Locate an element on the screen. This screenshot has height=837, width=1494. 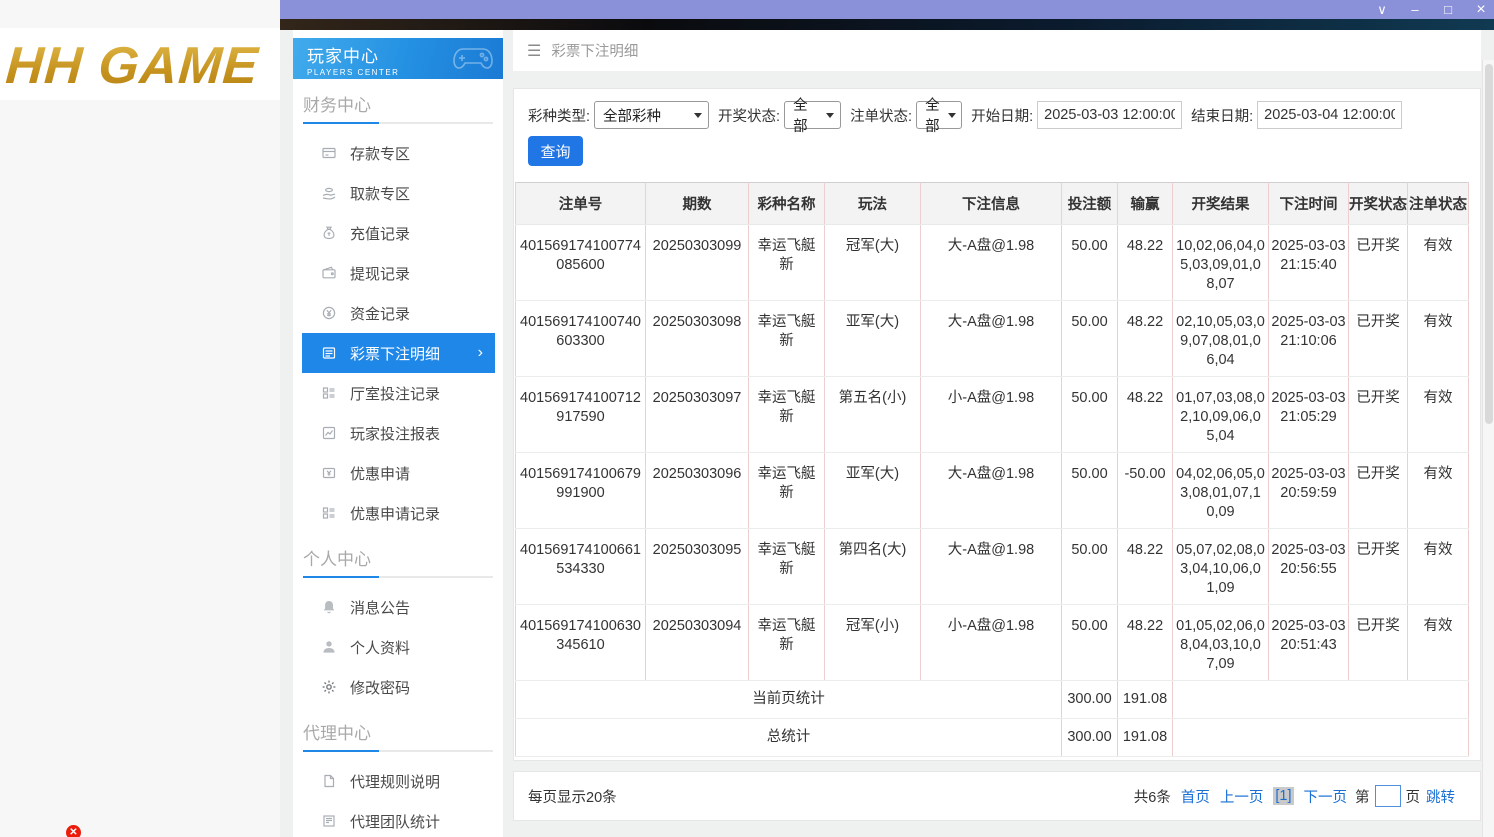
sidebar-item-newspaper: 代理团队统计 is located at coordinates (398, 819).